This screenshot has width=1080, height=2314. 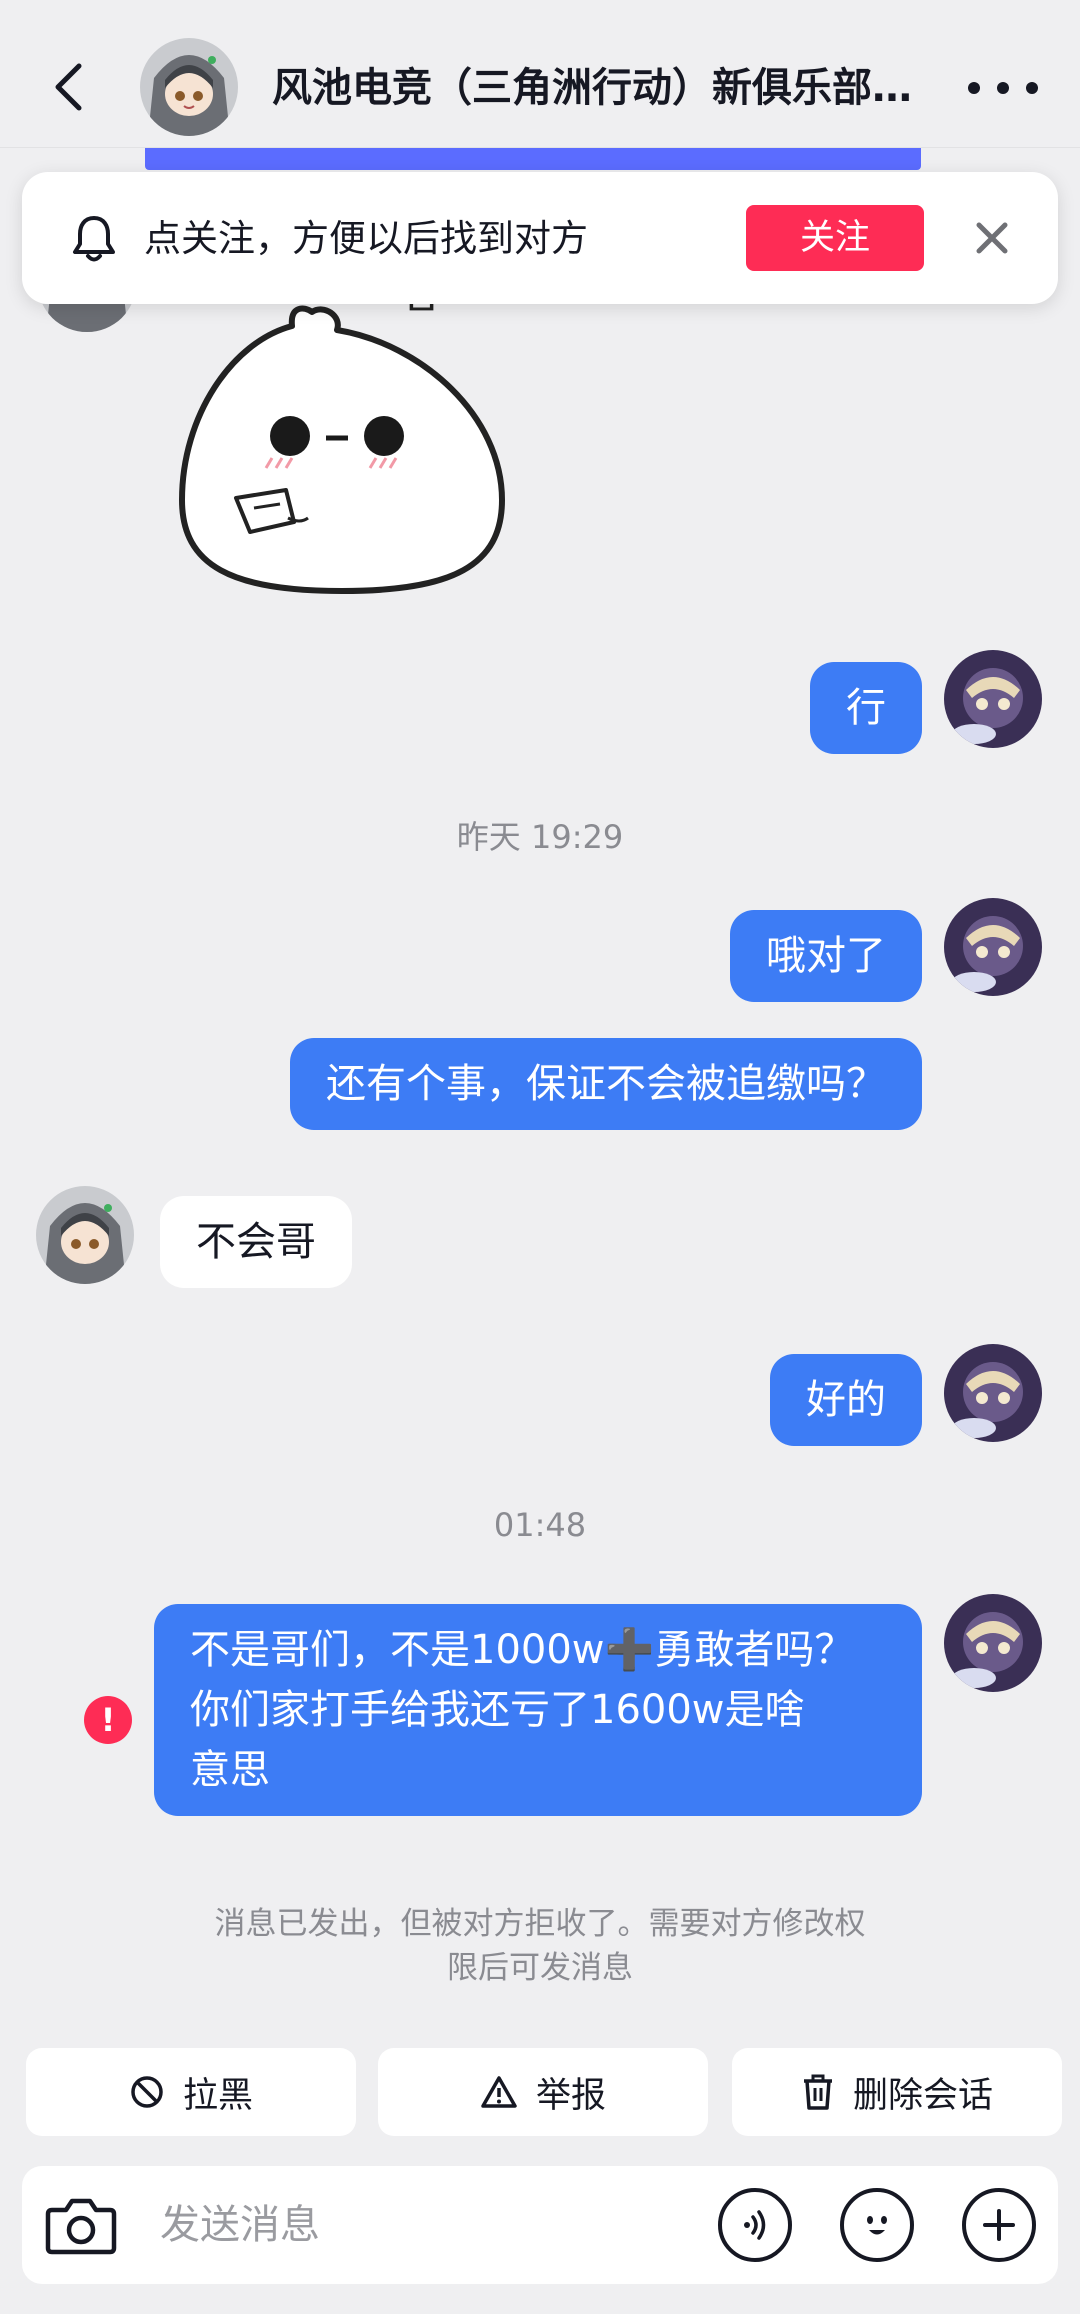 I want to click on warning-icon, so click(x=499, y=2092).